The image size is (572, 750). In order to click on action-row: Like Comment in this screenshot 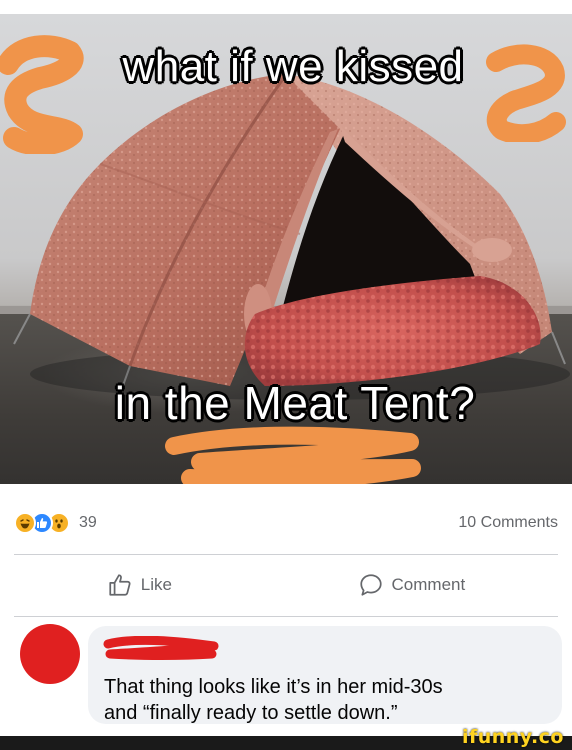, I will do `click(286, 585)`.